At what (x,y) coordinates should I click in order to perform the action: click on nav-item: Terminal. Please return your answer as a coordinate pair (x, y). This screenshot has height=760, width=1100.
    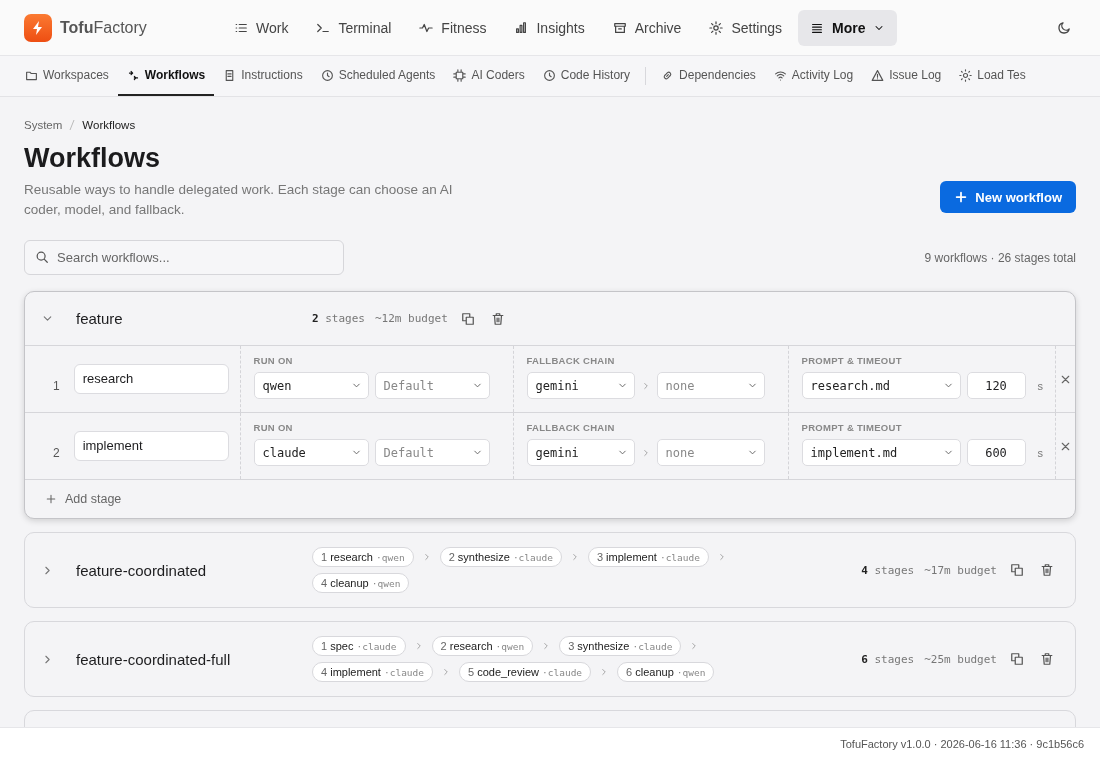
    Looking at the image, I should click on (354, 27).